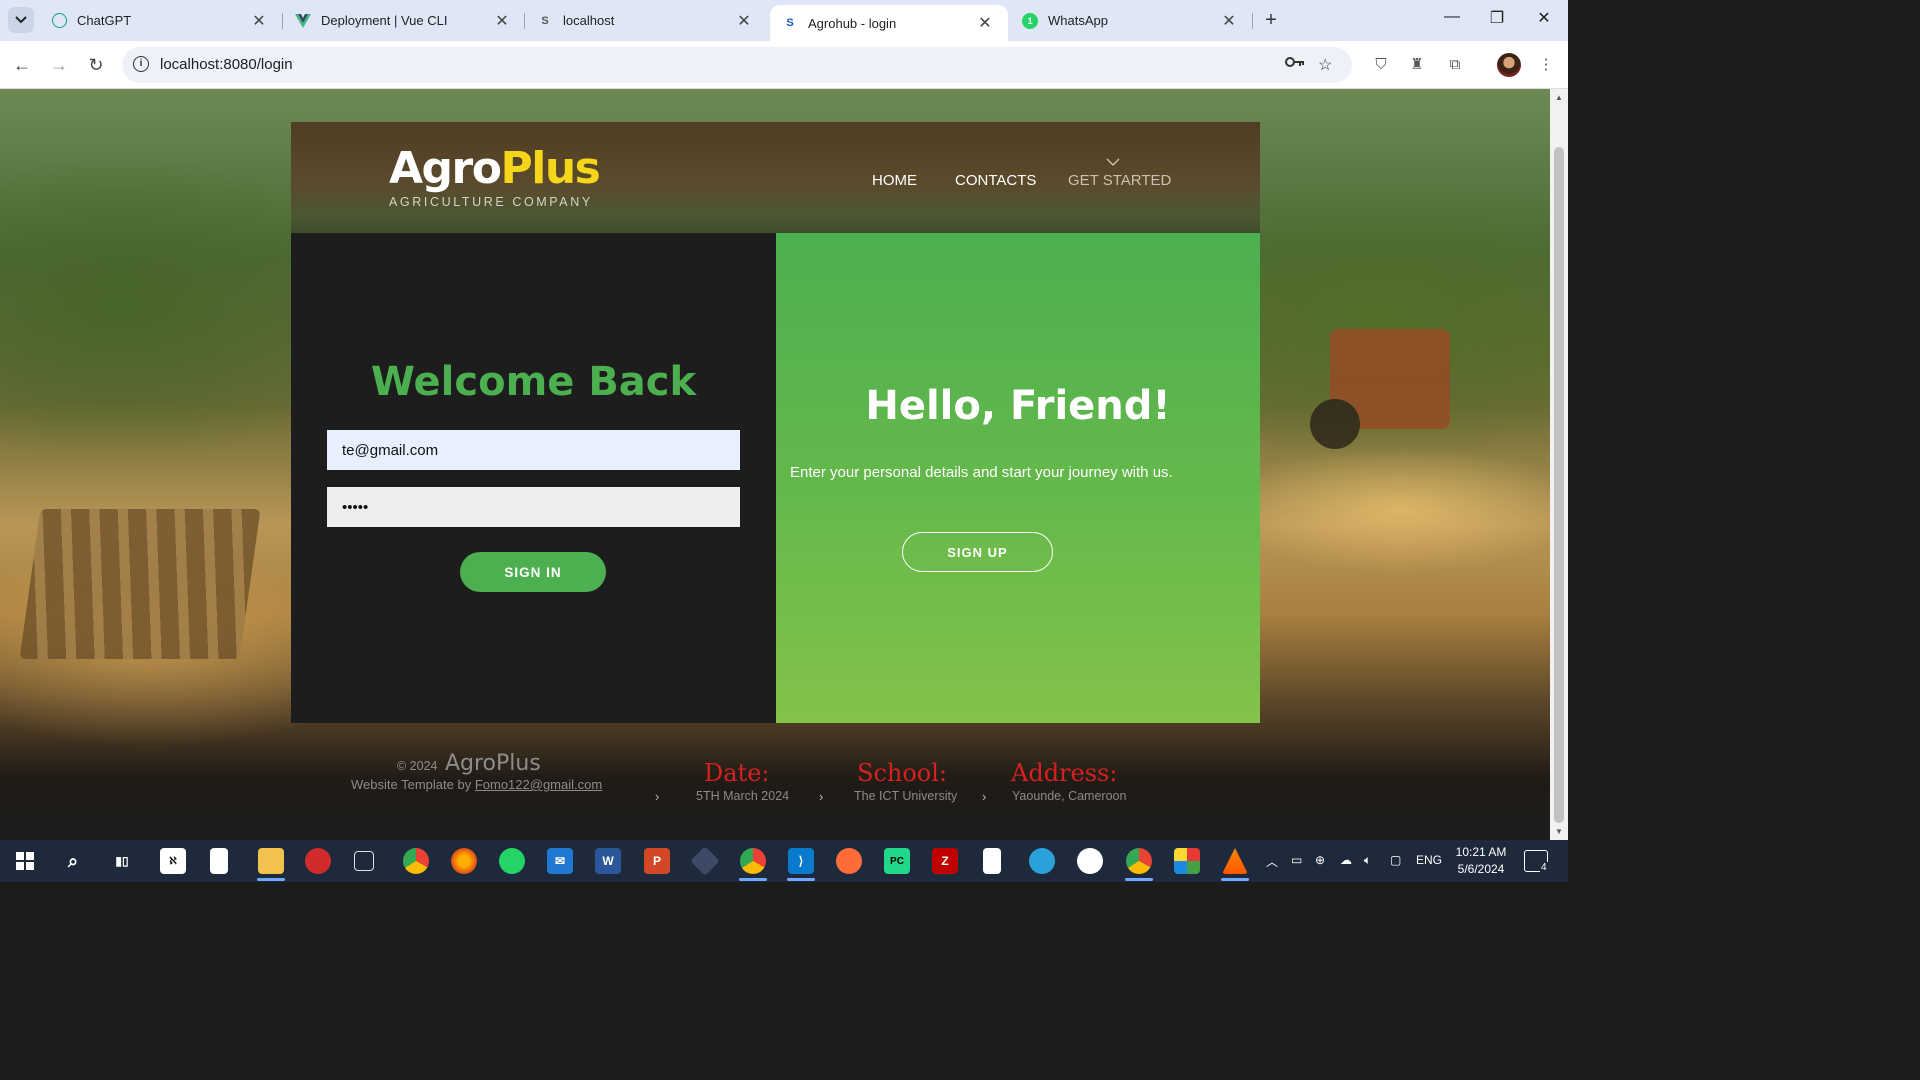 The height and width of the screenshot is (1080, 1920). What do you see at coordinates (1417, 65) in the screenshot?
I see `extension-hat-icon: ♜` at bounding box center [1417, 65].